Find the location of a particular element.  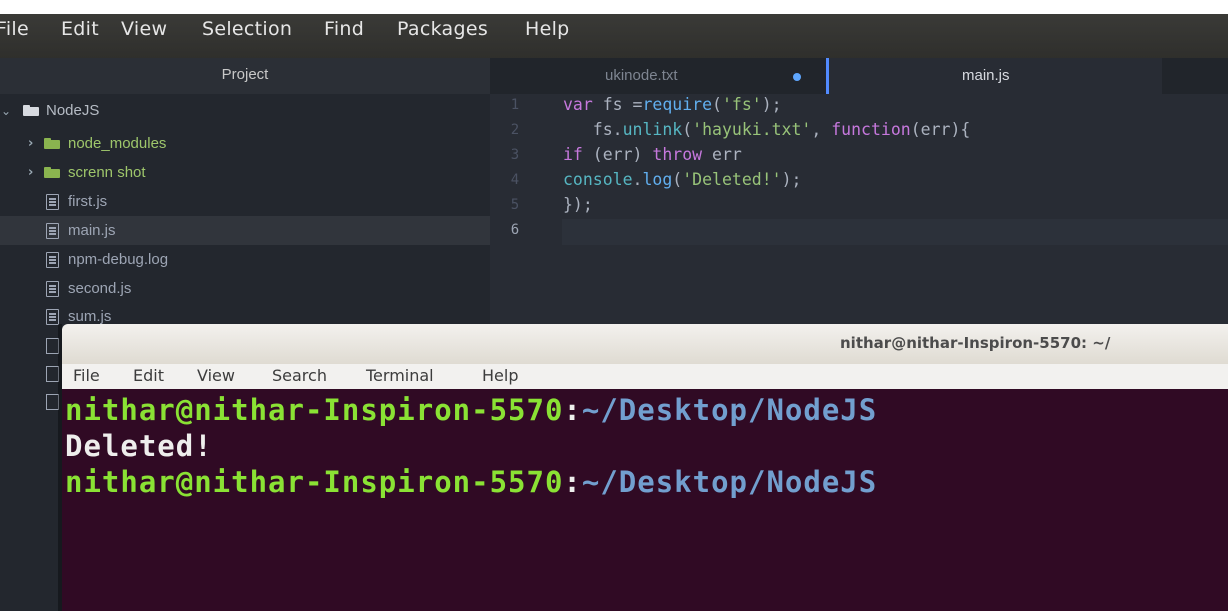

code-token: fs = is located at coordinates (617, 104).